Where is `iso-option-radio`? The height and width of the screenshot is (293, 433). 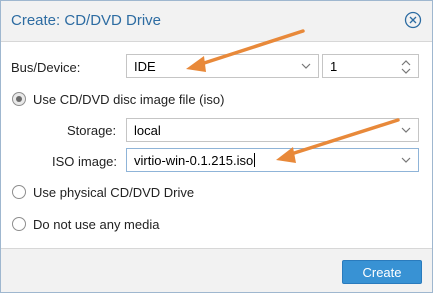
iso-option-radio is located at coordinates (19, 99).